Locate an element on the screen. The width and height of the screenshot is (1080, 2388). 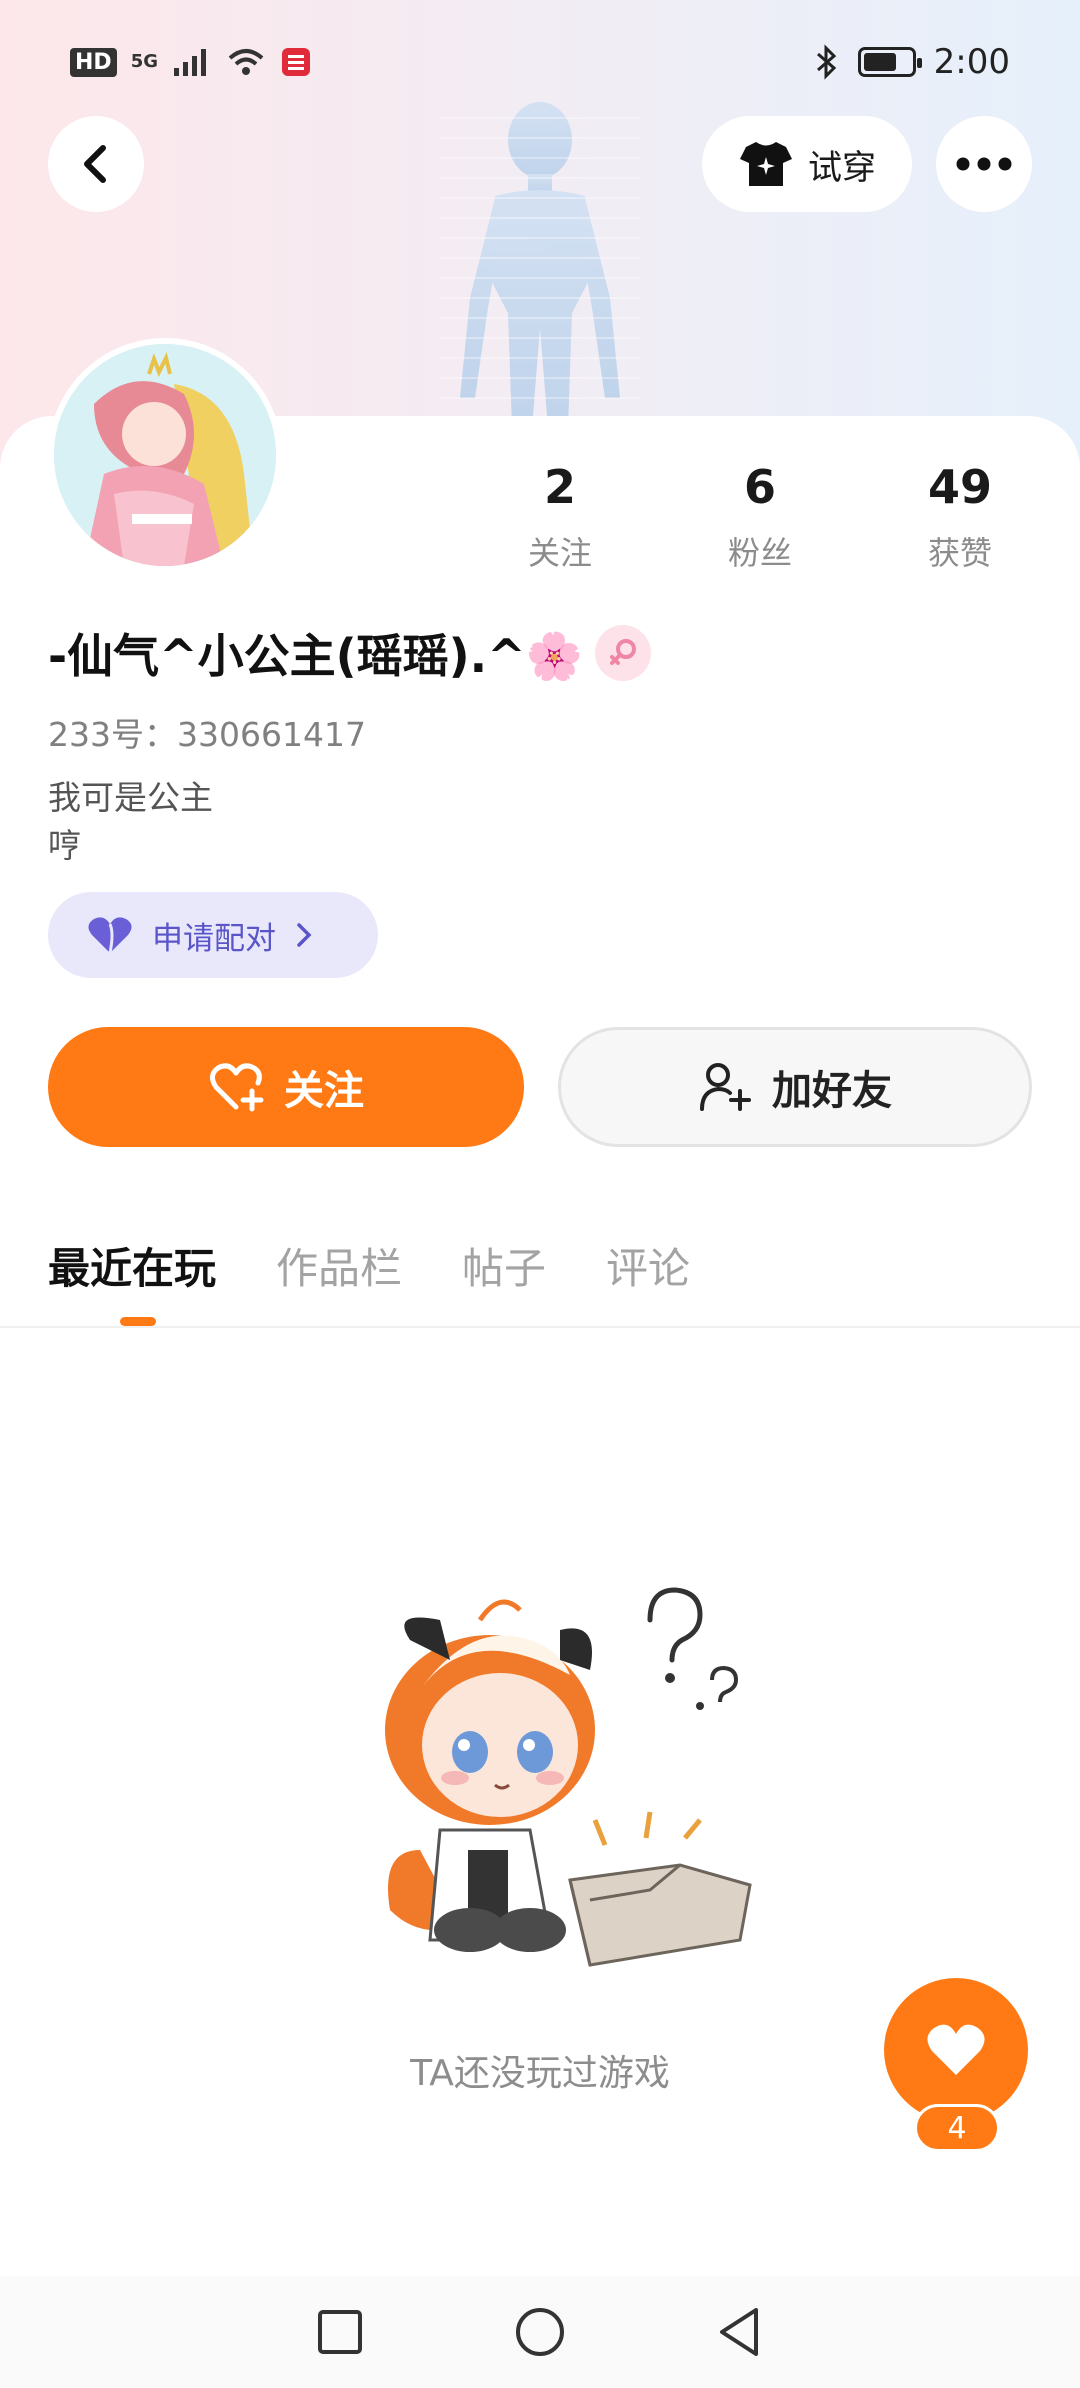
system-navigation-bar is located at coordinates (540, 2332).